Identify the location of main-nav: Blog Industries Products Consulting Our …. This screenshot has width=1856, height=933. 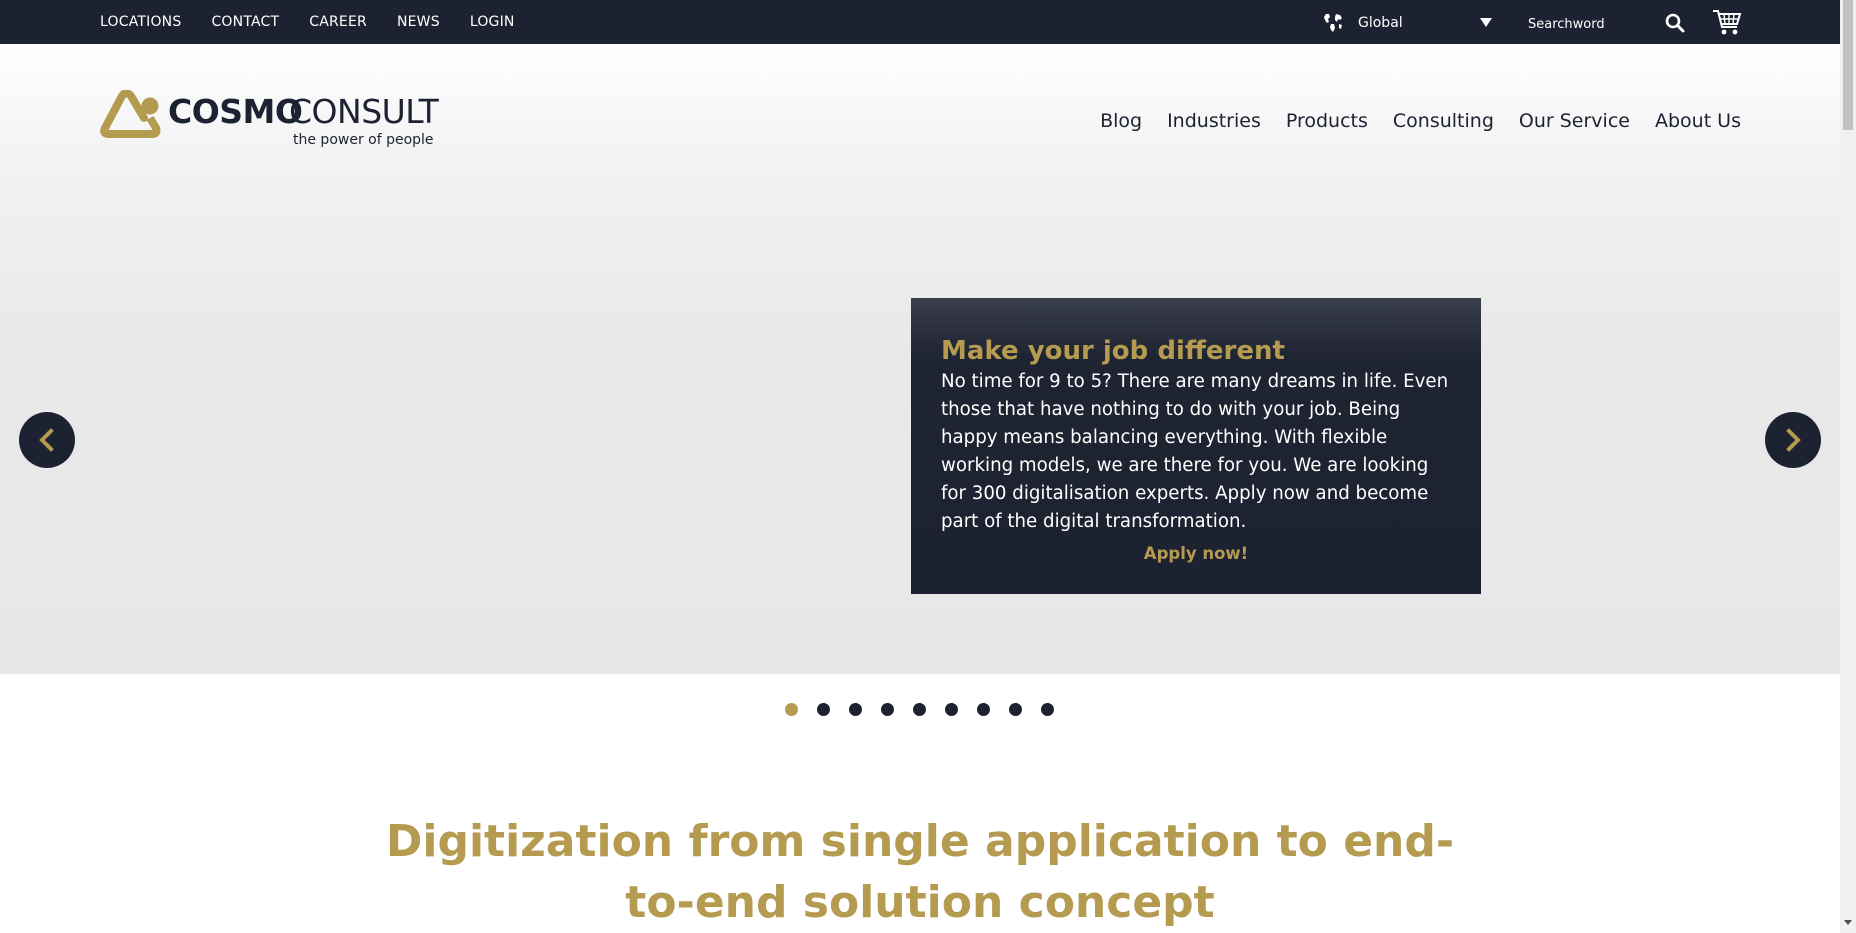
(1420, 121).